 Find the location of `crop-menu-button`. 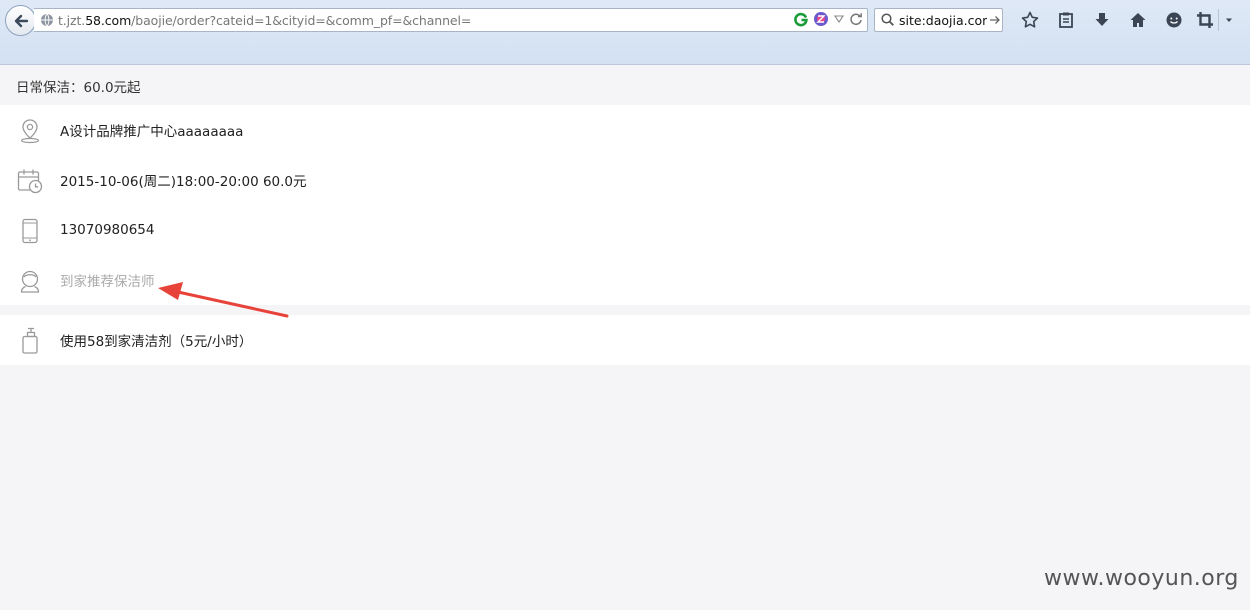

crop-menu-button is located at coordinates (1228, 20).